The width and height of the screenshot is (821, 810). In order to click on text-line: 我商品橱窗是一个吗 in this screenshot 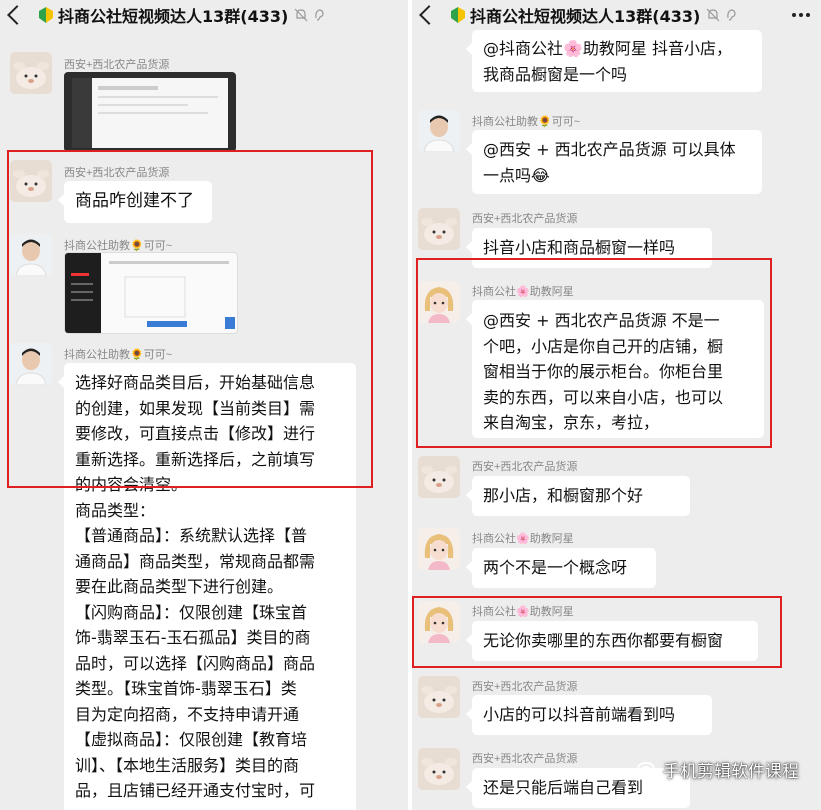, I will do `click(555, 74)`.